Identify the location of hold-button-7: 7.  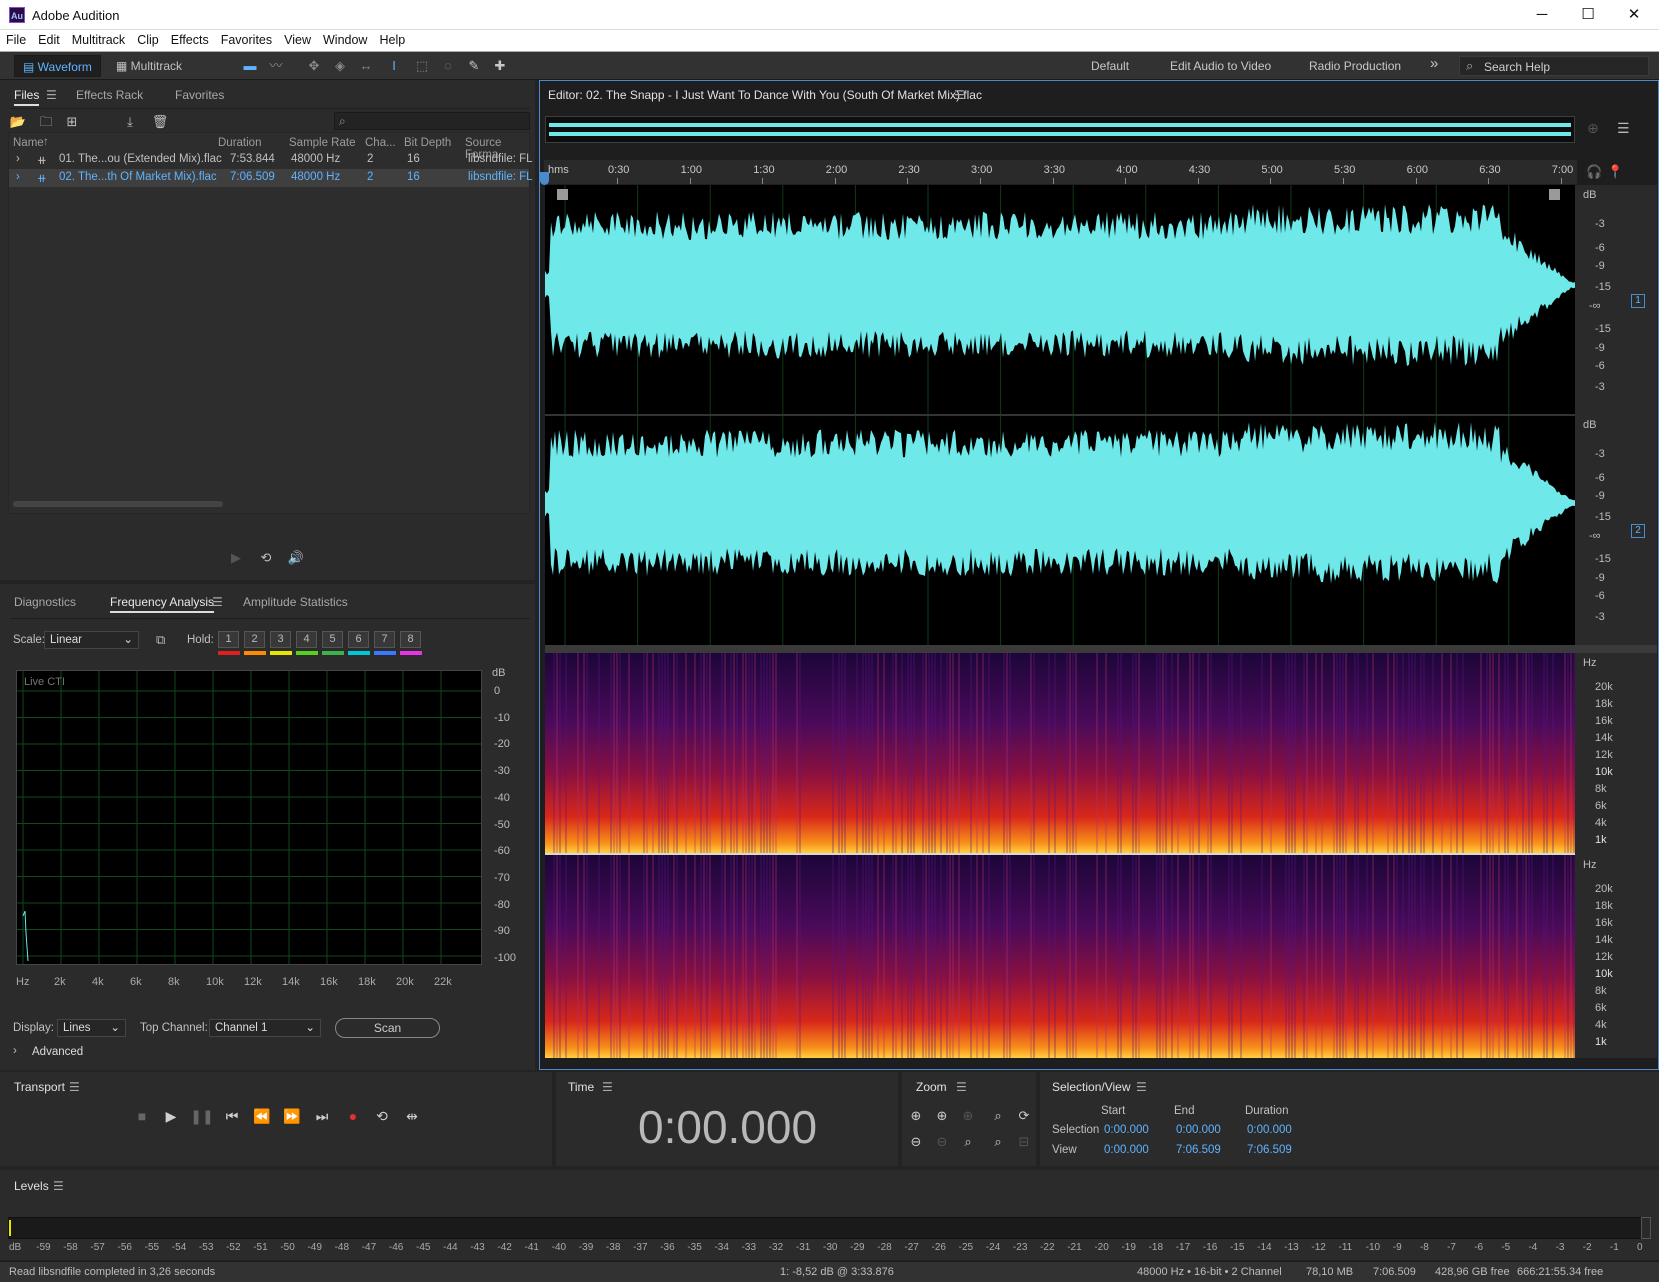
(384, 639).